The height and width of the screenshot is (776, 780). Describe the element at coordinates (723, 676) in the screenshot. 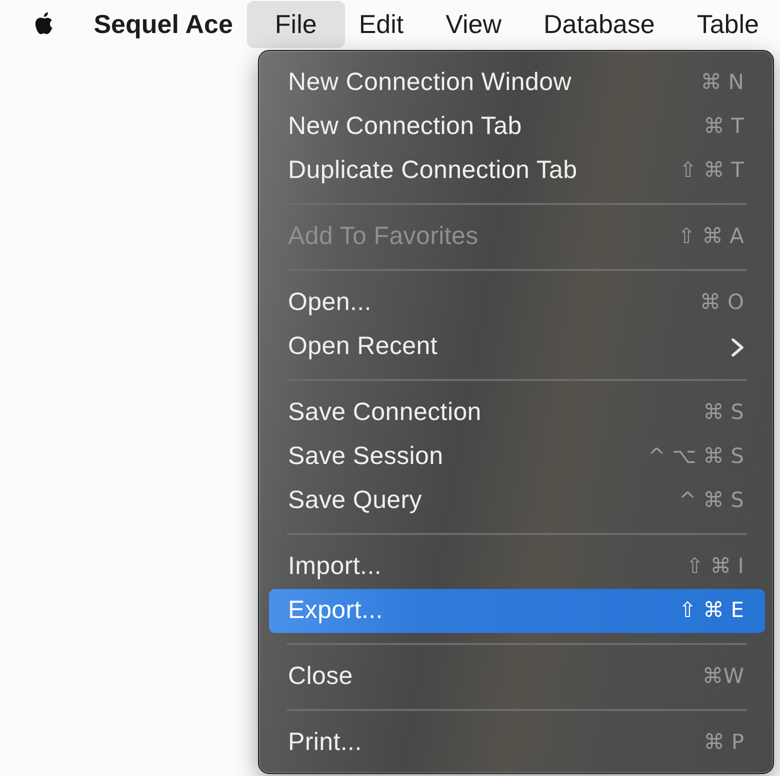

I see `keyboard-shortcut: ⌘W` at that location.